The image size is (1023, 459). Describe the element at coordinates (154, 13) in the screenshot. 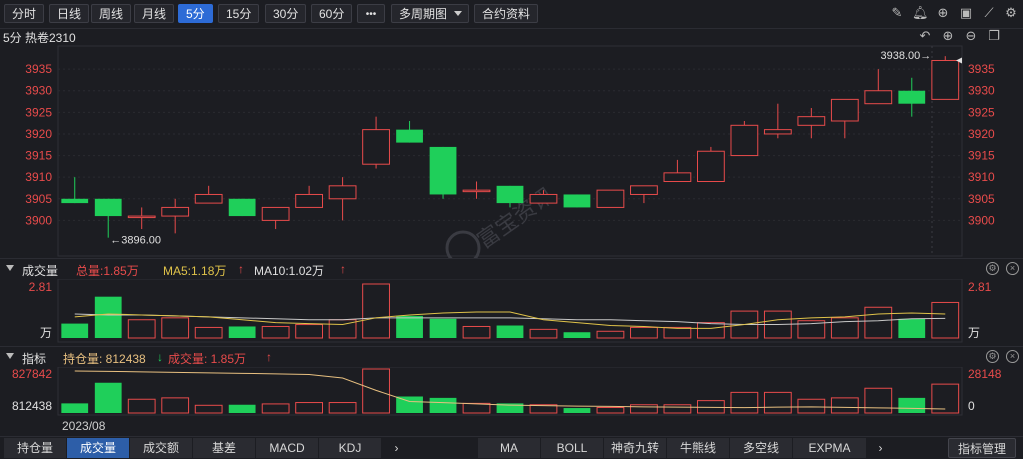

I see `period-button-month: 月线` at that location.